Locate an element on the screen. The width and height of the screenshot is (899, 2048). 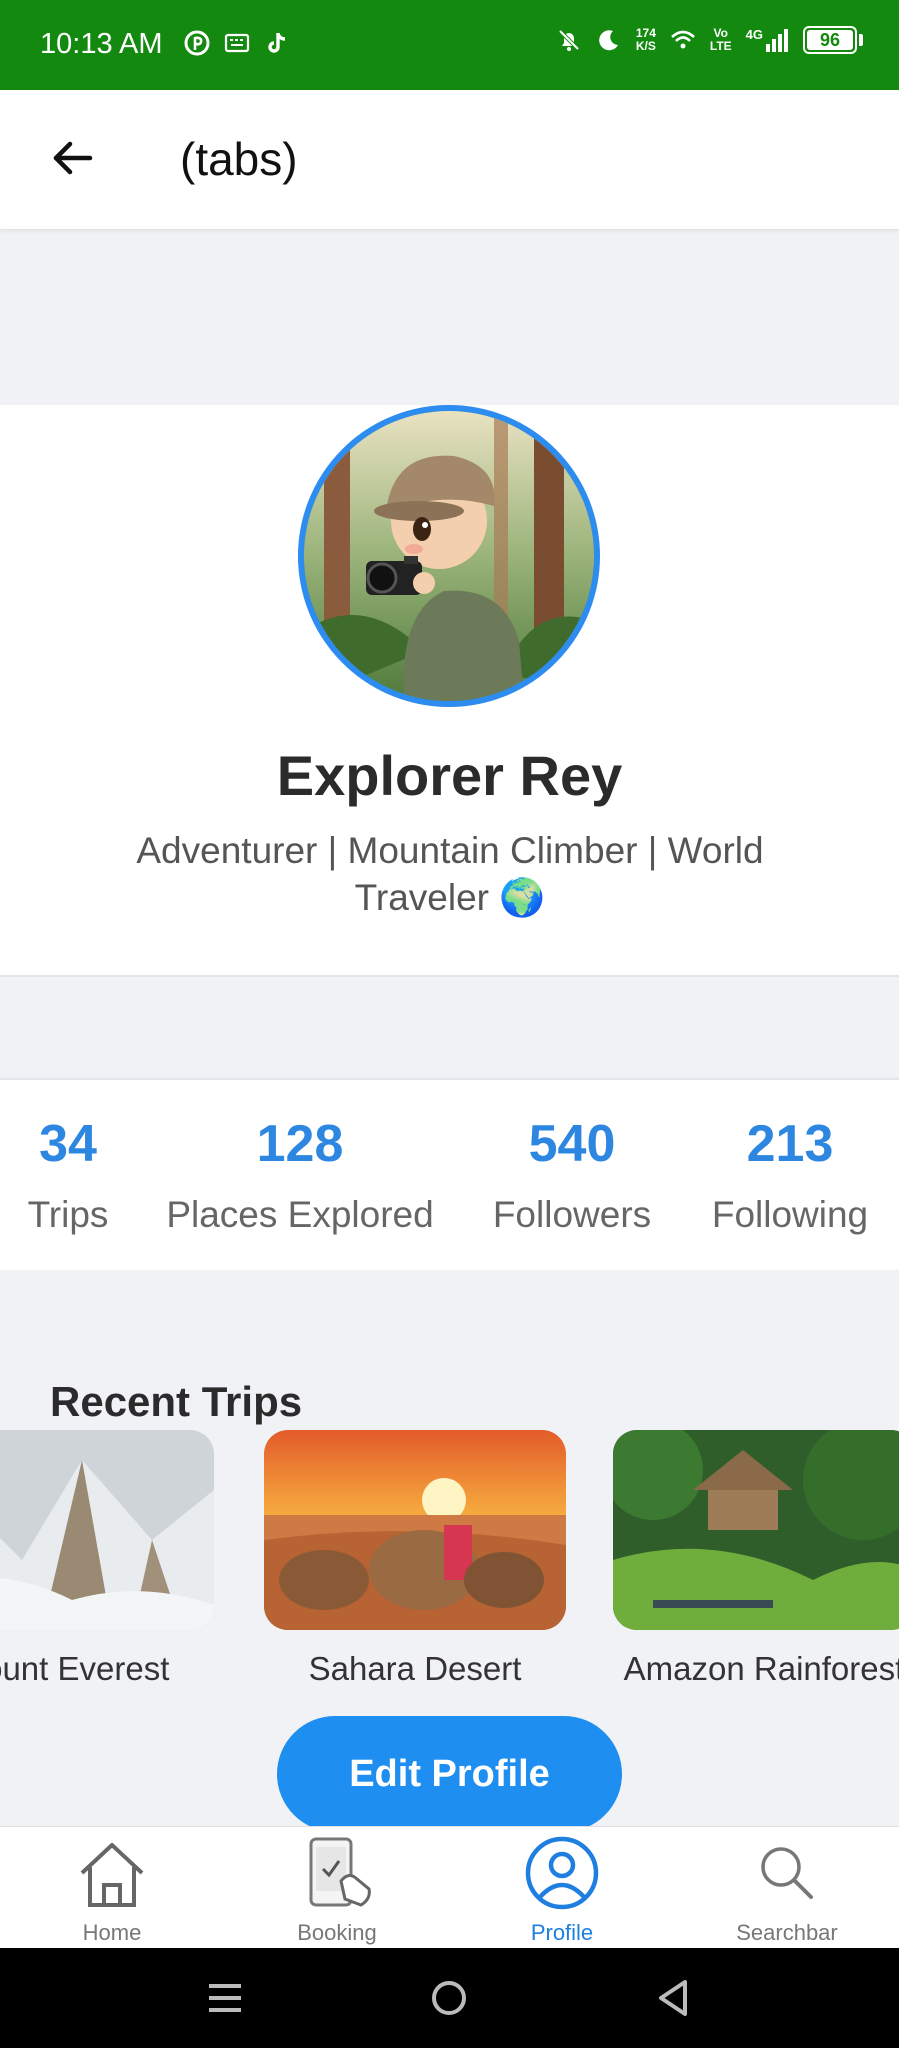
stat-trips: 34 Trips is located at coordinates (68, 1175).